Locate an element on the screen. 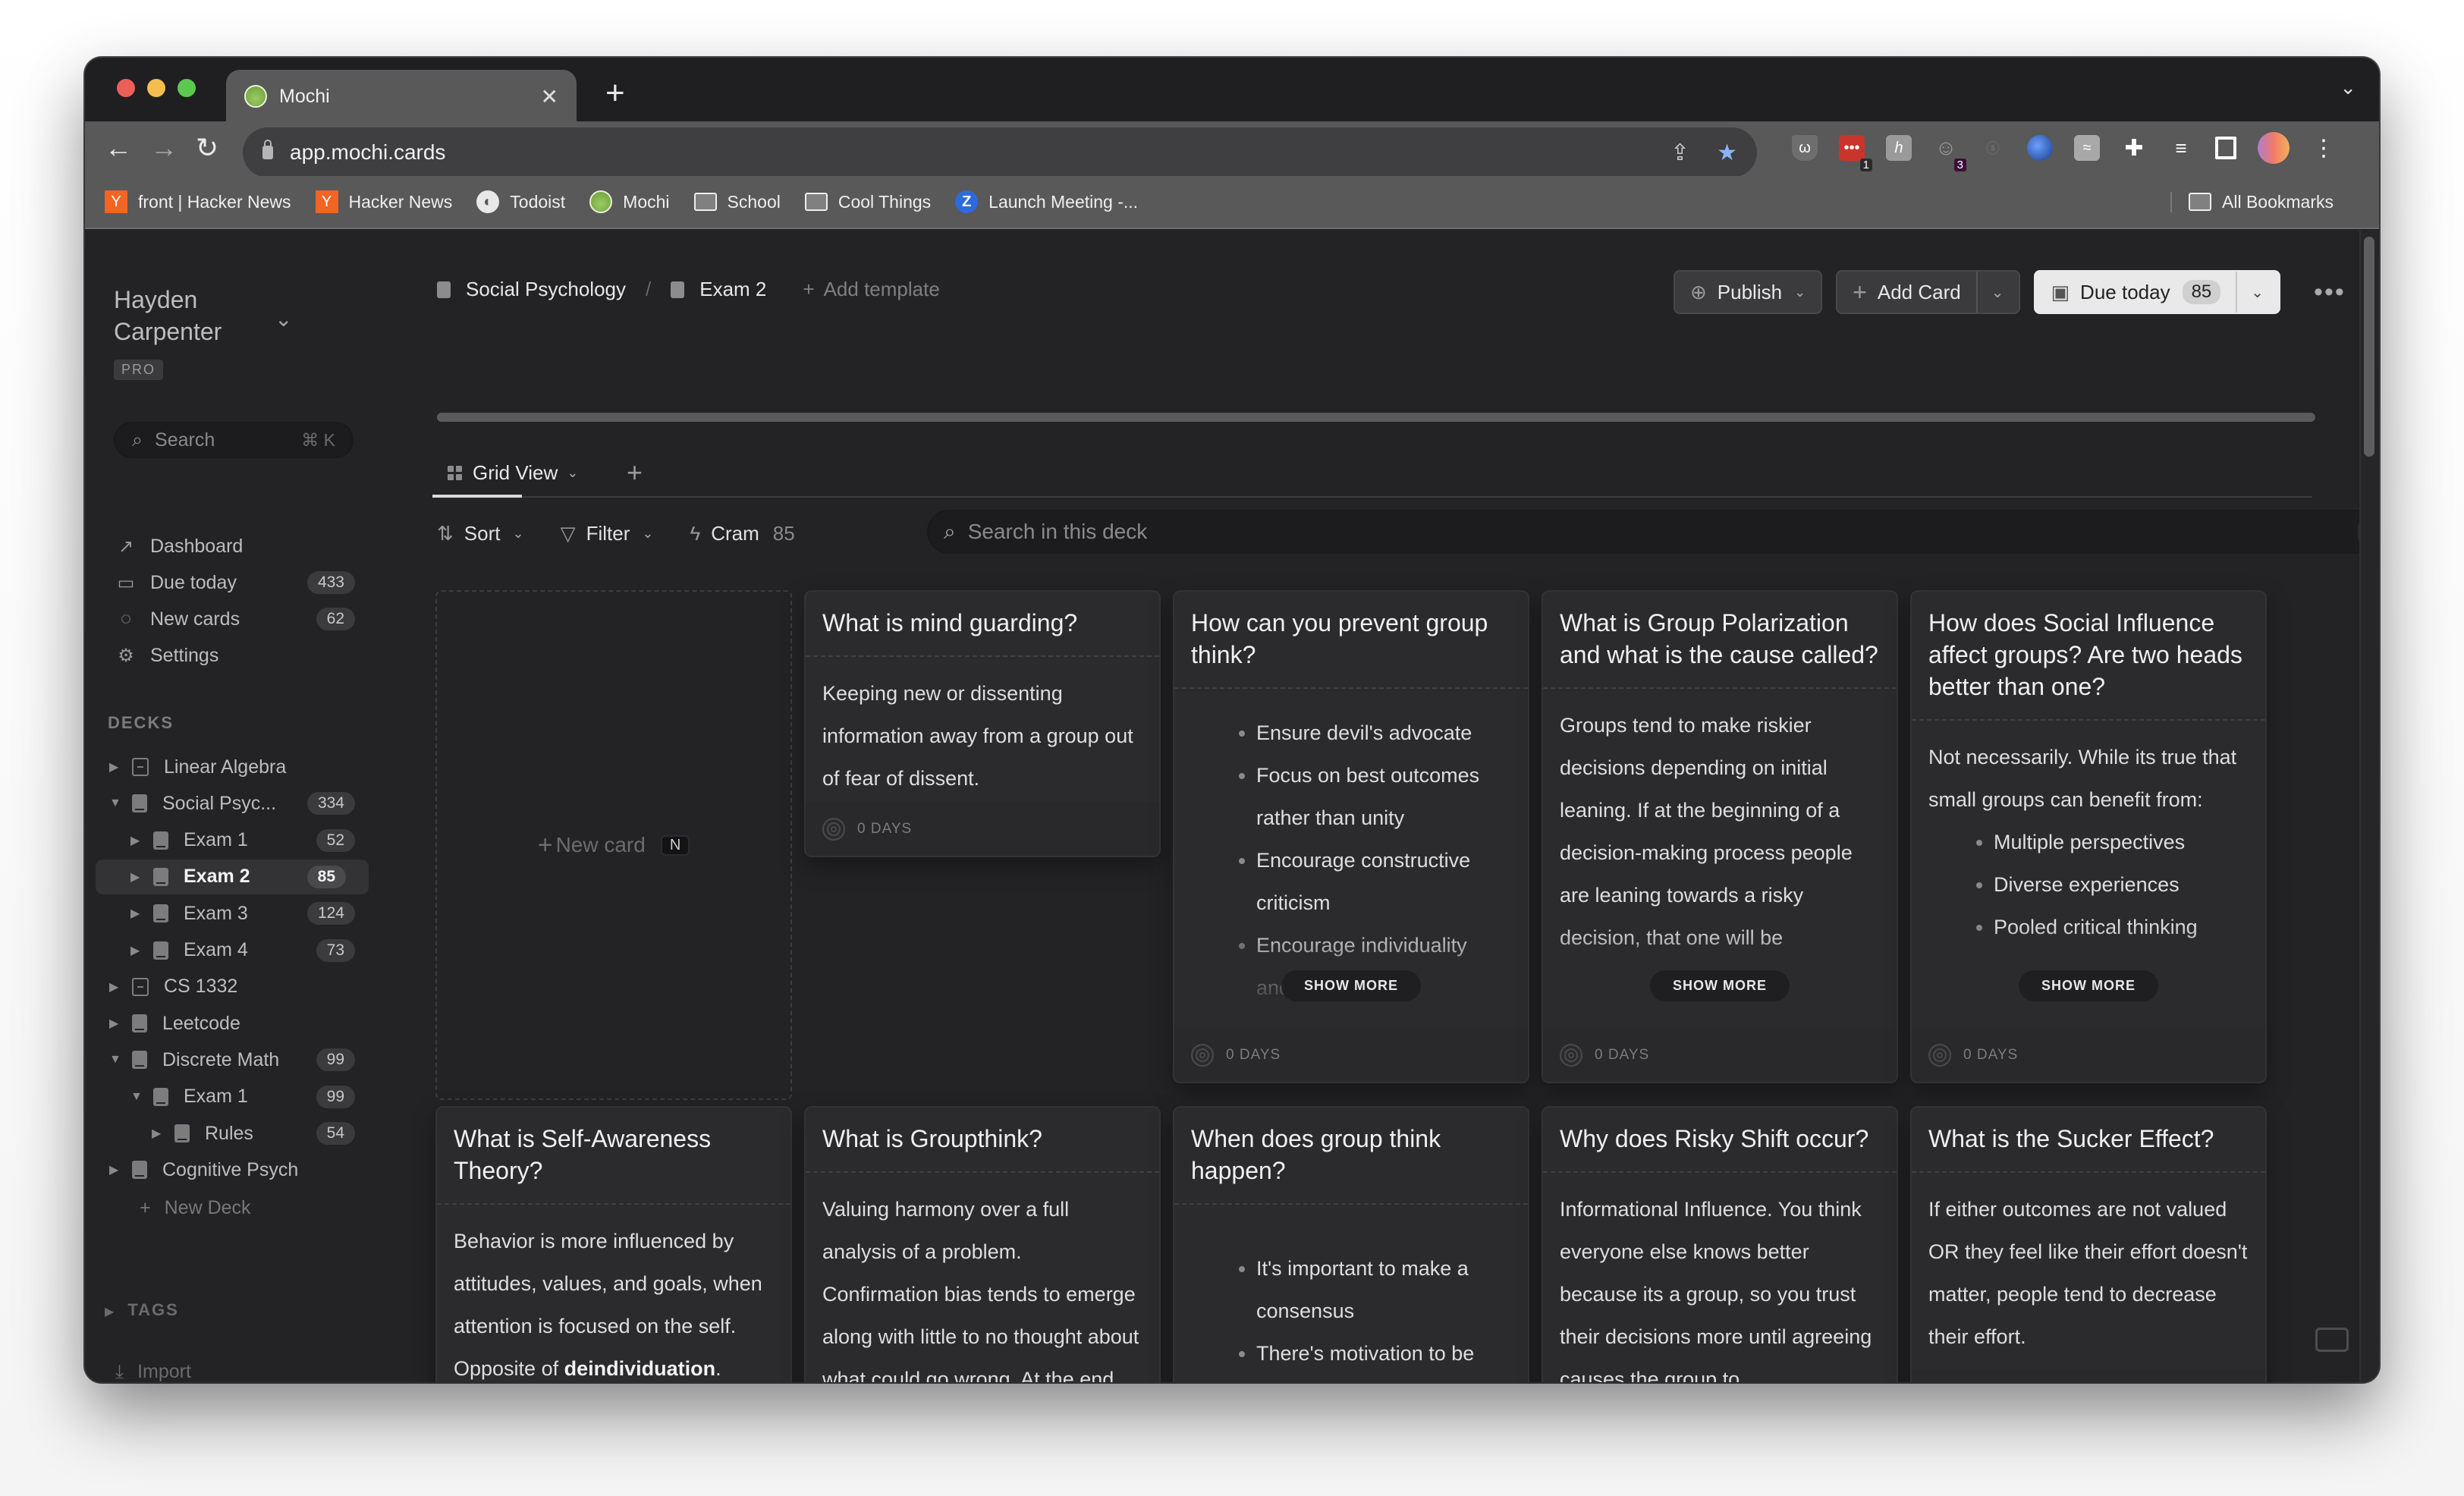 The height and width of the screenshot is (1496, 2464). more-options-ellipsis-icon: ••• is located at coordinates (2330, 292).